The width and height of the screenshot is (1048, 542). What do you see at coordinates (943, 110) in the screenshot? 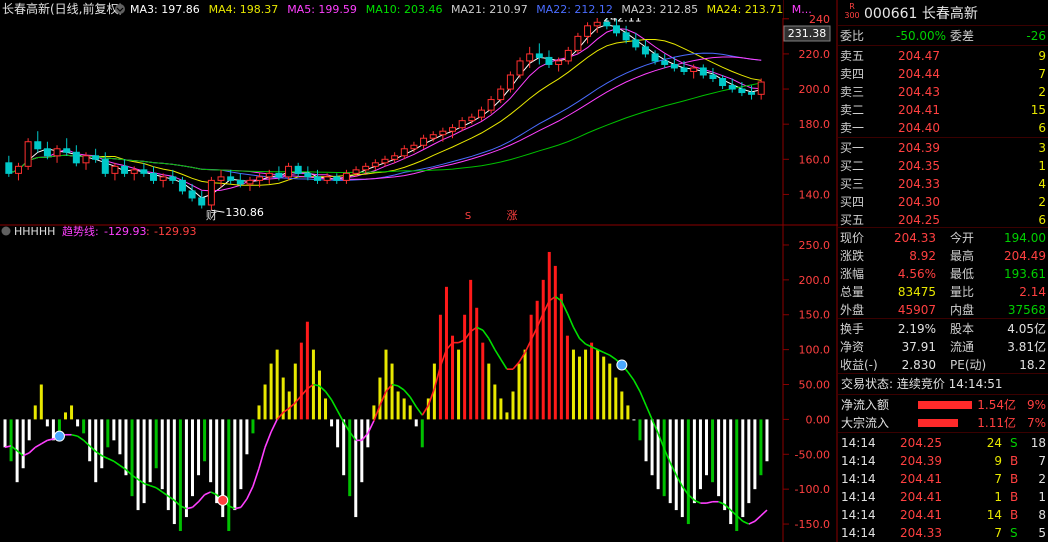
I see `ask-row: 卖二 204.41 15` at bounding box center [943, 110].